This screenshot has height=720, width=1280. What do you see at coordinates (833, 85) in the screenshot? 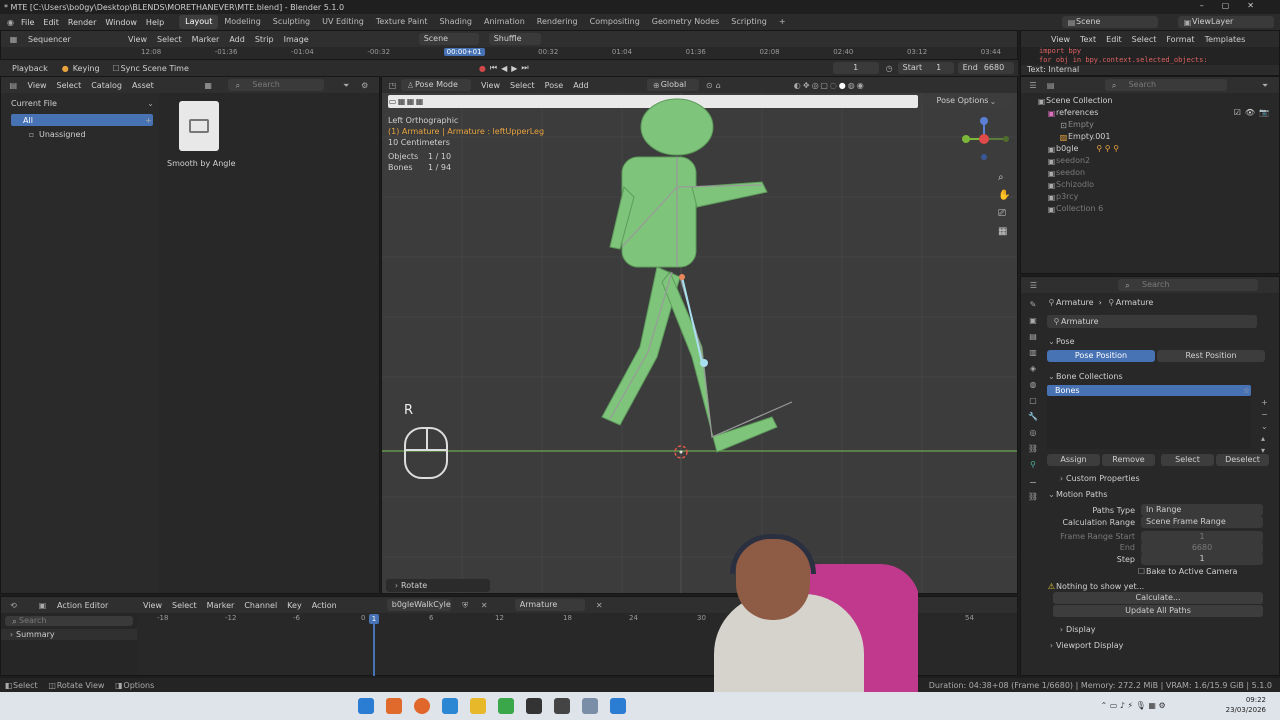
I see `wireframe-shading-icon: ◌` at bounding box center [833, 85].